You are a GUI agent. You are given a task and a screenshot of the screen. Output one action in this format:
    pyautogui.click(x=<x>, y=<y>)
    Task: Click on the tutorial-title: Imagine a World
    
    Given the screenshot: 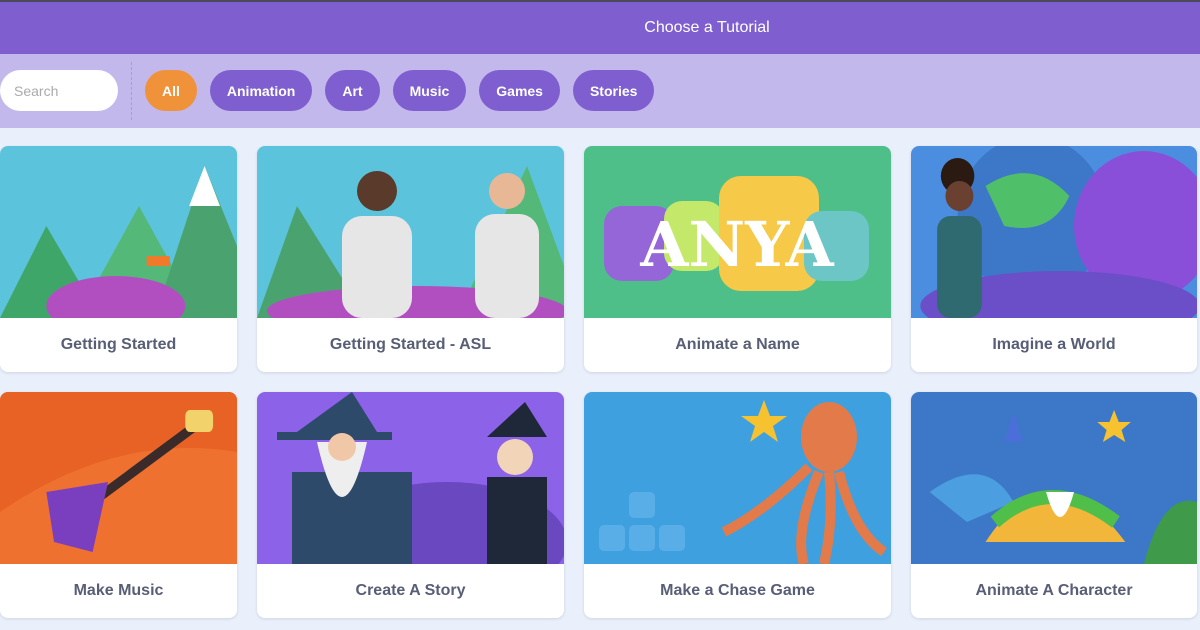 What is the action you would take?
    pyautogui.click(x=1054, y=344)
    